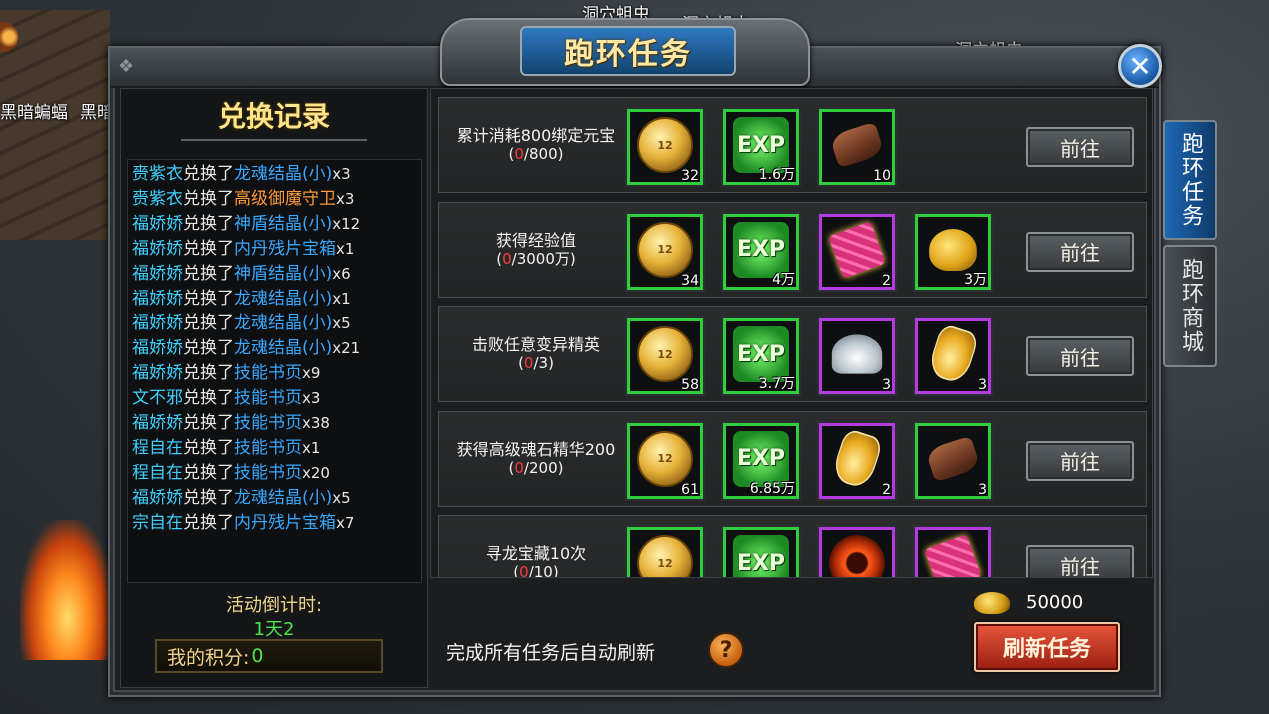 Image resolution: width=1269 pixels, height=714 pixels. I want to click on reward-count: 10, so click(882, 176).